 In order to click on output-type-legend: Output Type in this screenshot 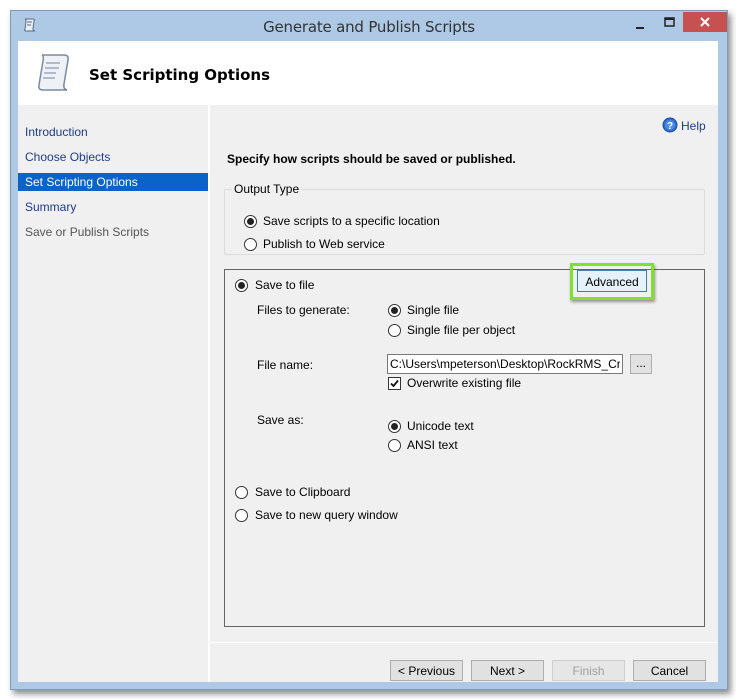, I will do `click(267, 189)`.